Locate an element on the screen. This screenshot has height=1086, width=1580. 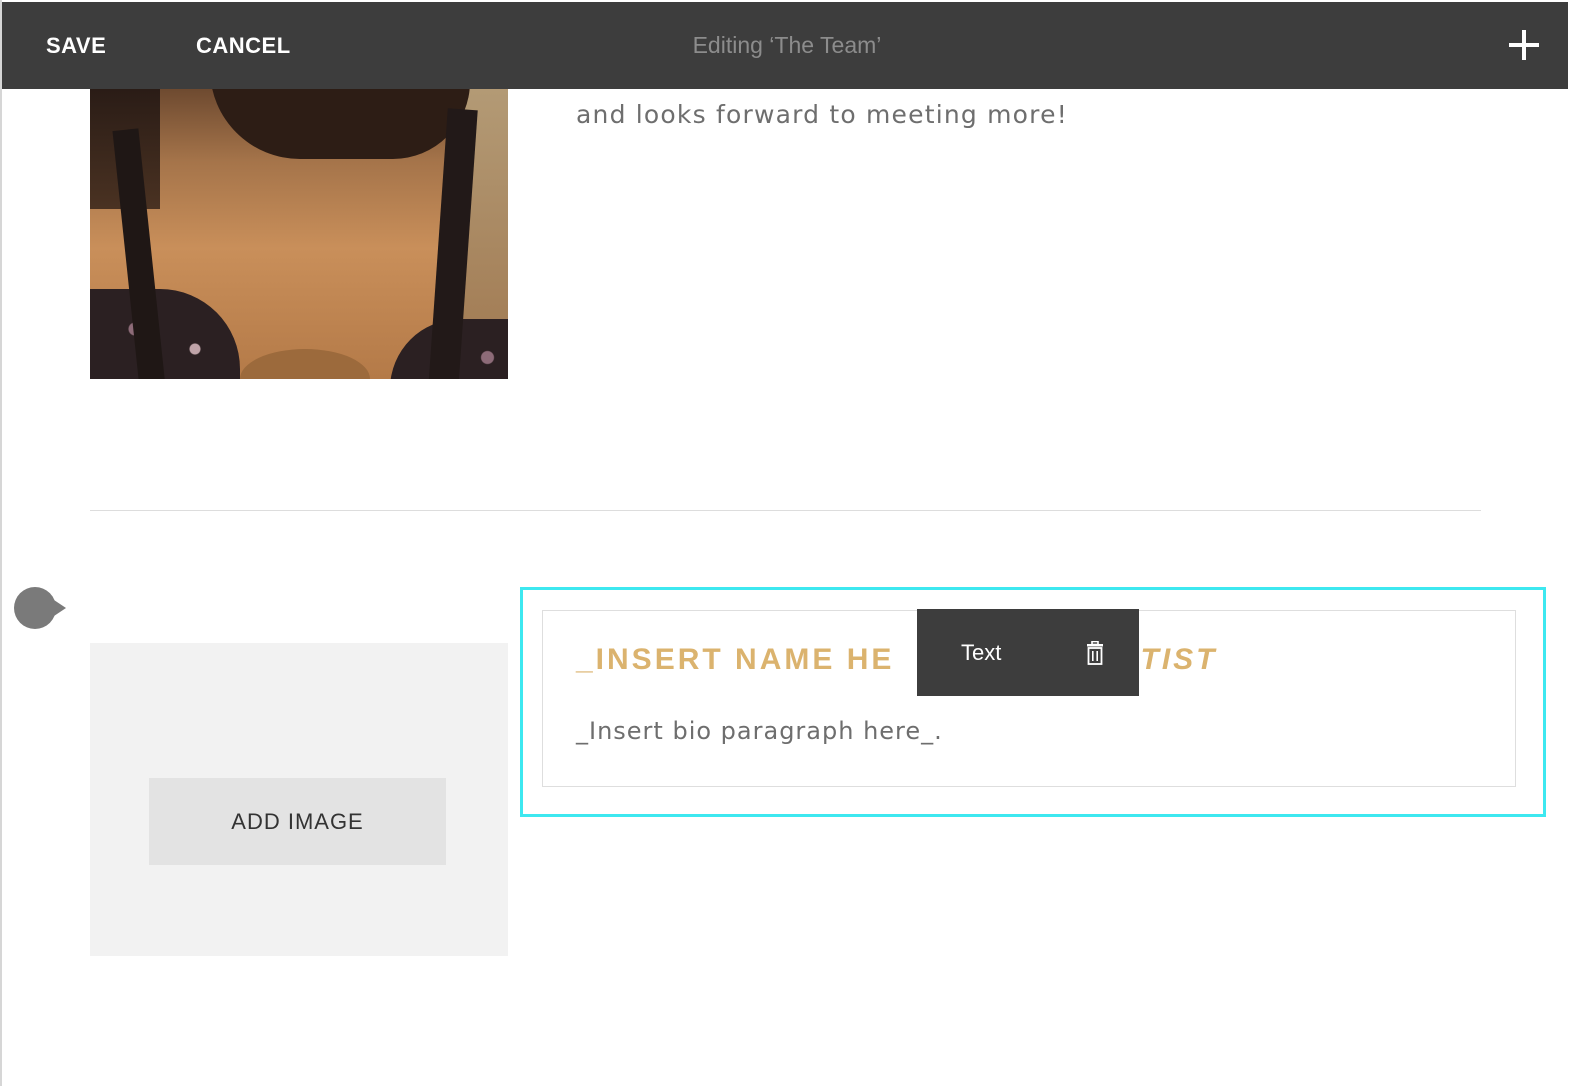
left-border is located at coordinates (1, 543).